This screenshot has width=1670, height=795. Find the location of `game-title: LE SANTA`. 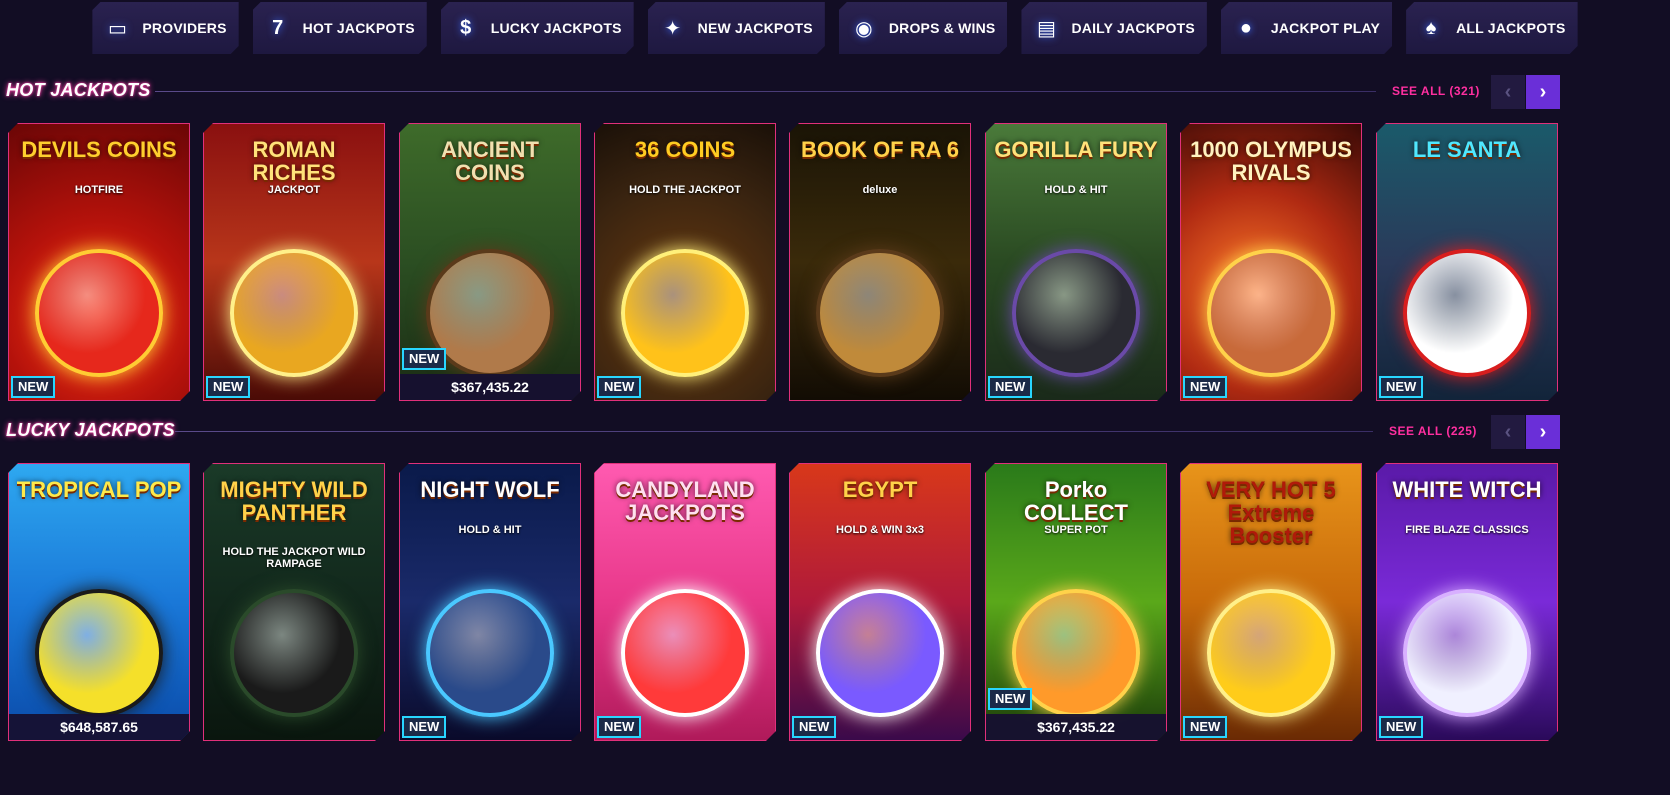

game-title: LE SANTA is located at coordinates (1467, 149).